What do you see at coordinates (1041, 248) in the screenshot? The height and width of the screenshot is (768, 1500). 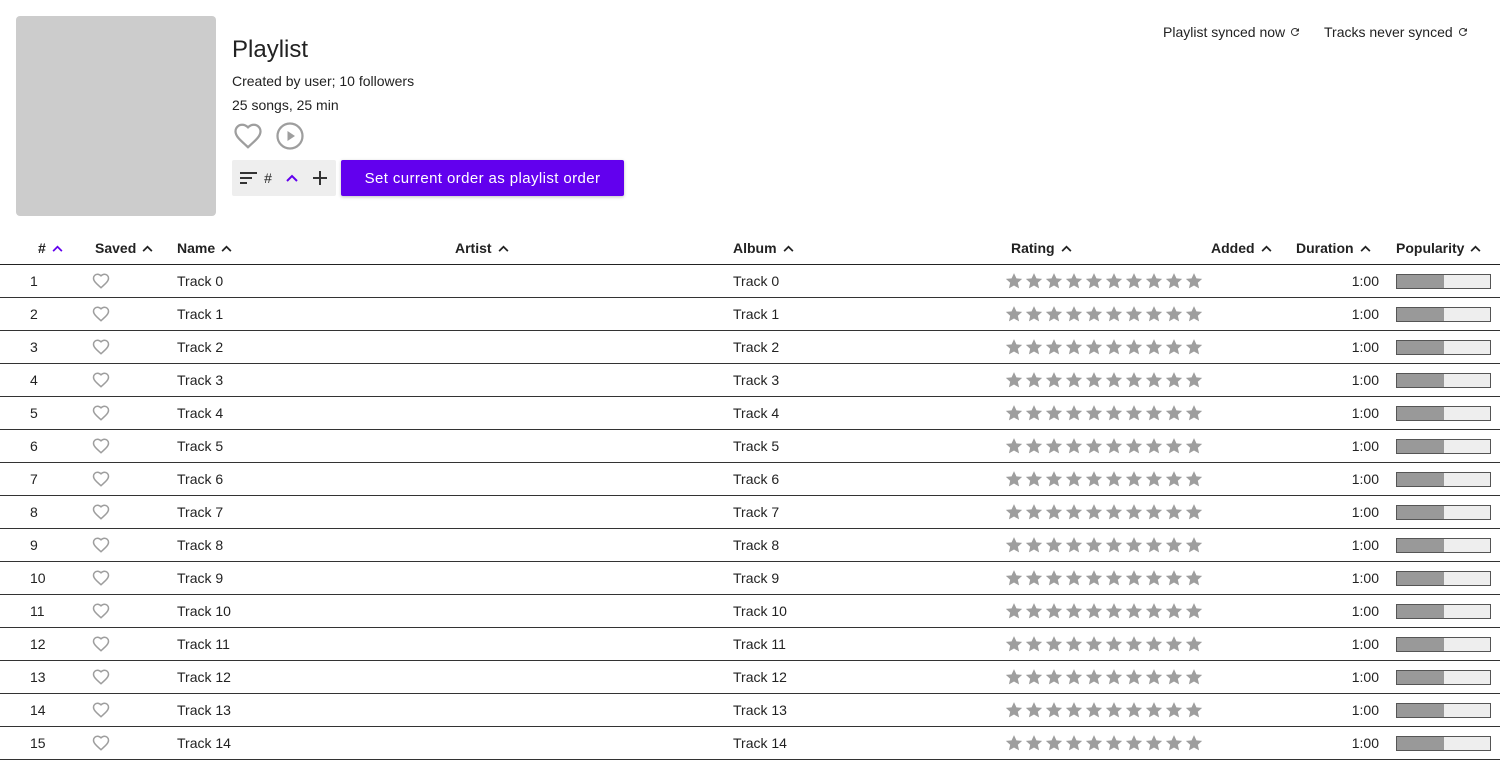 I see `column-header-rating: Rating` at bounding box center [1041, 248].